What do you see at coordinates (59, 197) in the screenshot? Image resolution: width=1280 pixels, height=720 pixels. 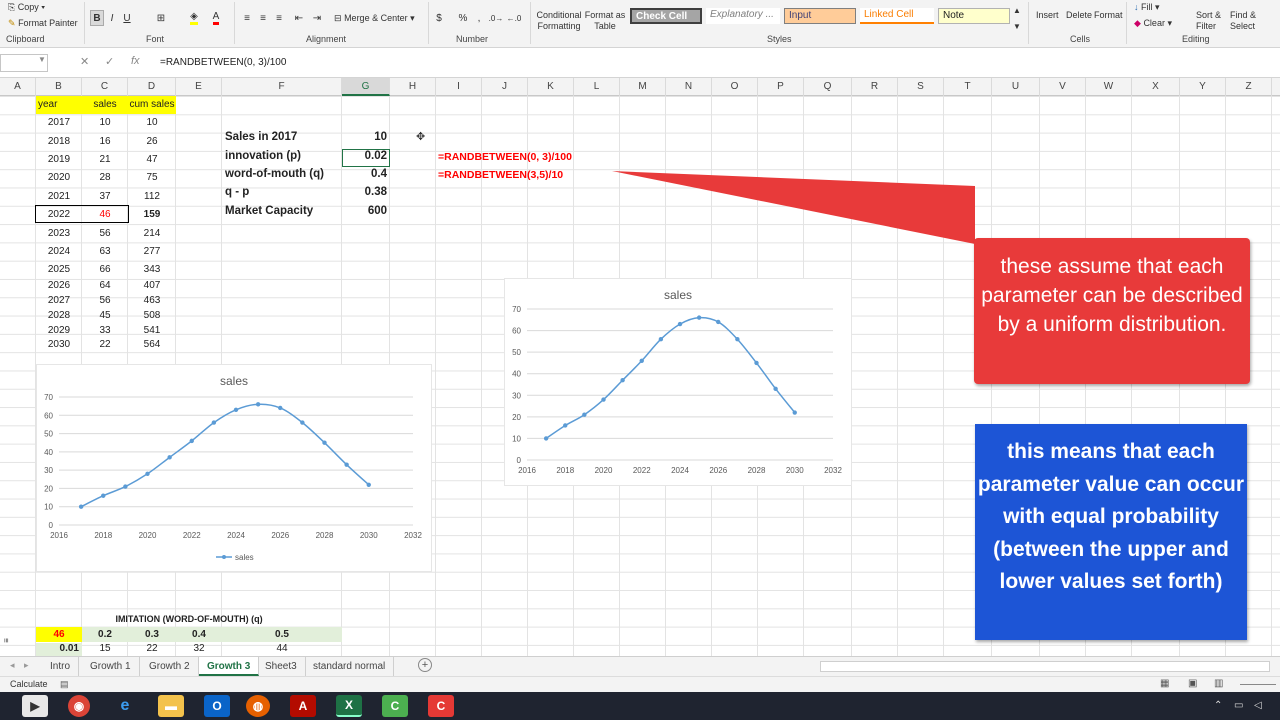 I see `cell-year: 2021` at bounding box center [59, 197].